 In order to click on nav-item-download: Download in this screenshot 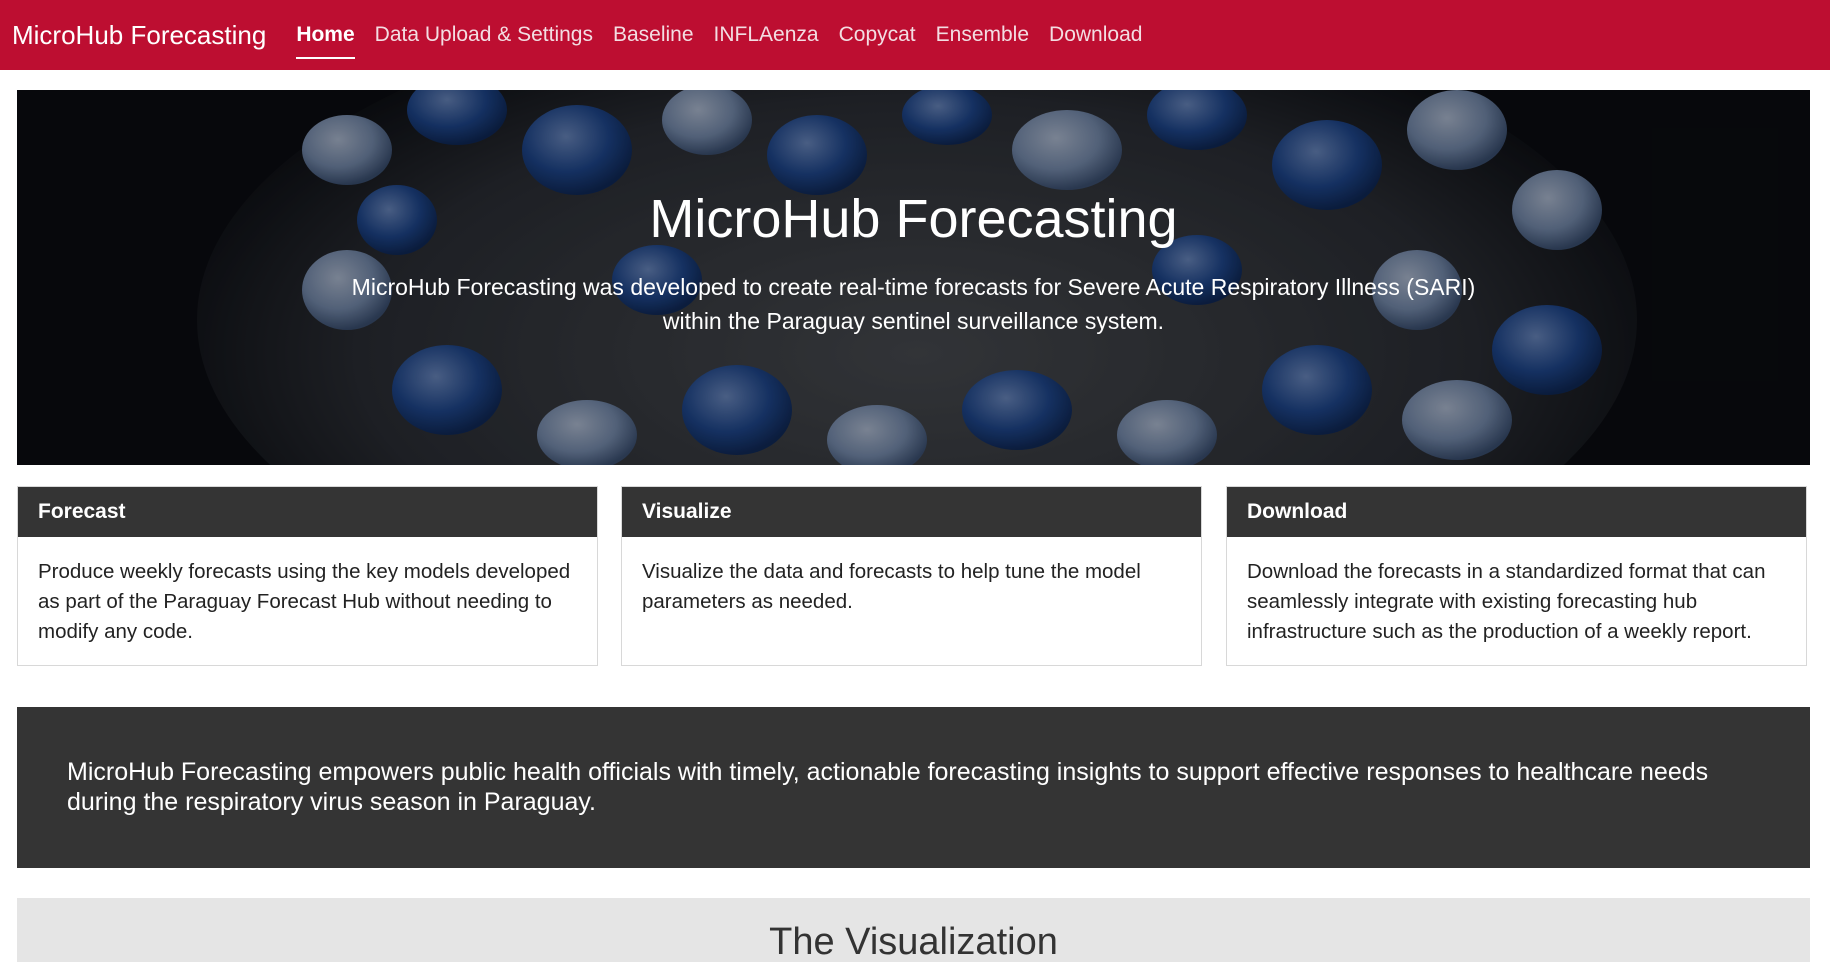, I will do `click(1095, 35)`.